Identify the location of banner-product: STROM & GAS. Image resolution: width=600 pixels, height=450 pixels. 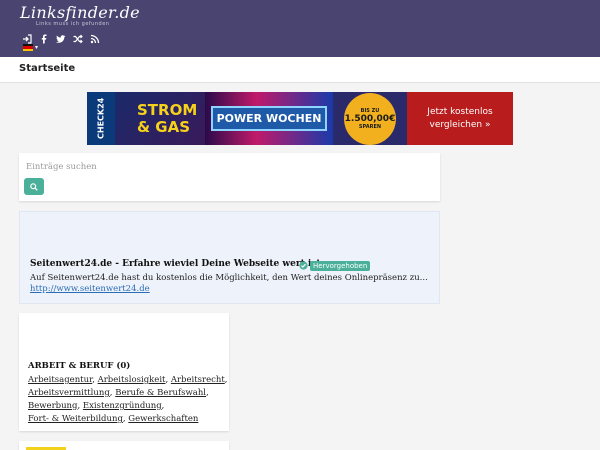
(160, 118).